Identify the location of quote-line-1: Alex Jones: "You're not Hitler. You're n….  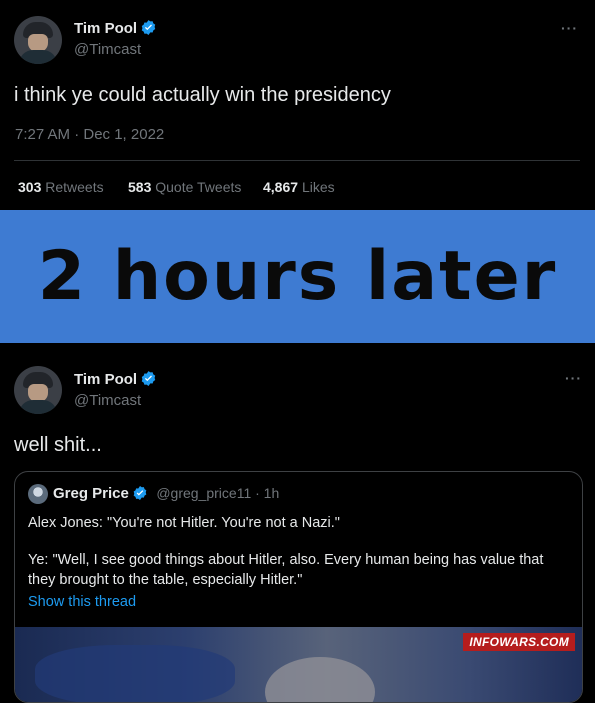
(184, 523).